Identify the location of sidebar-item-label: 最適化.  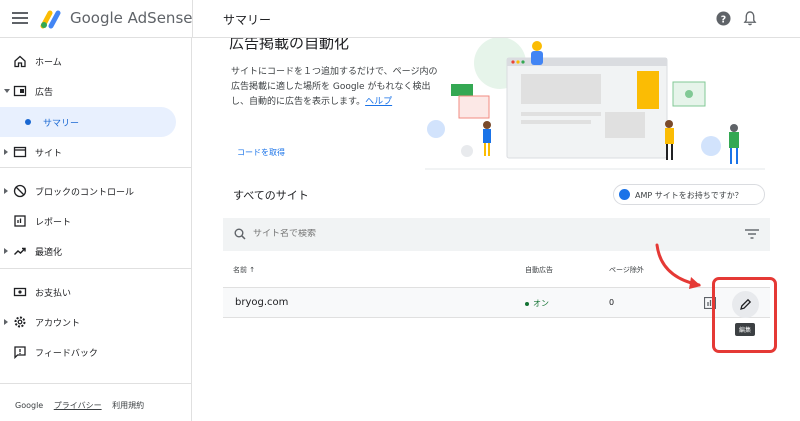
(49, 253).